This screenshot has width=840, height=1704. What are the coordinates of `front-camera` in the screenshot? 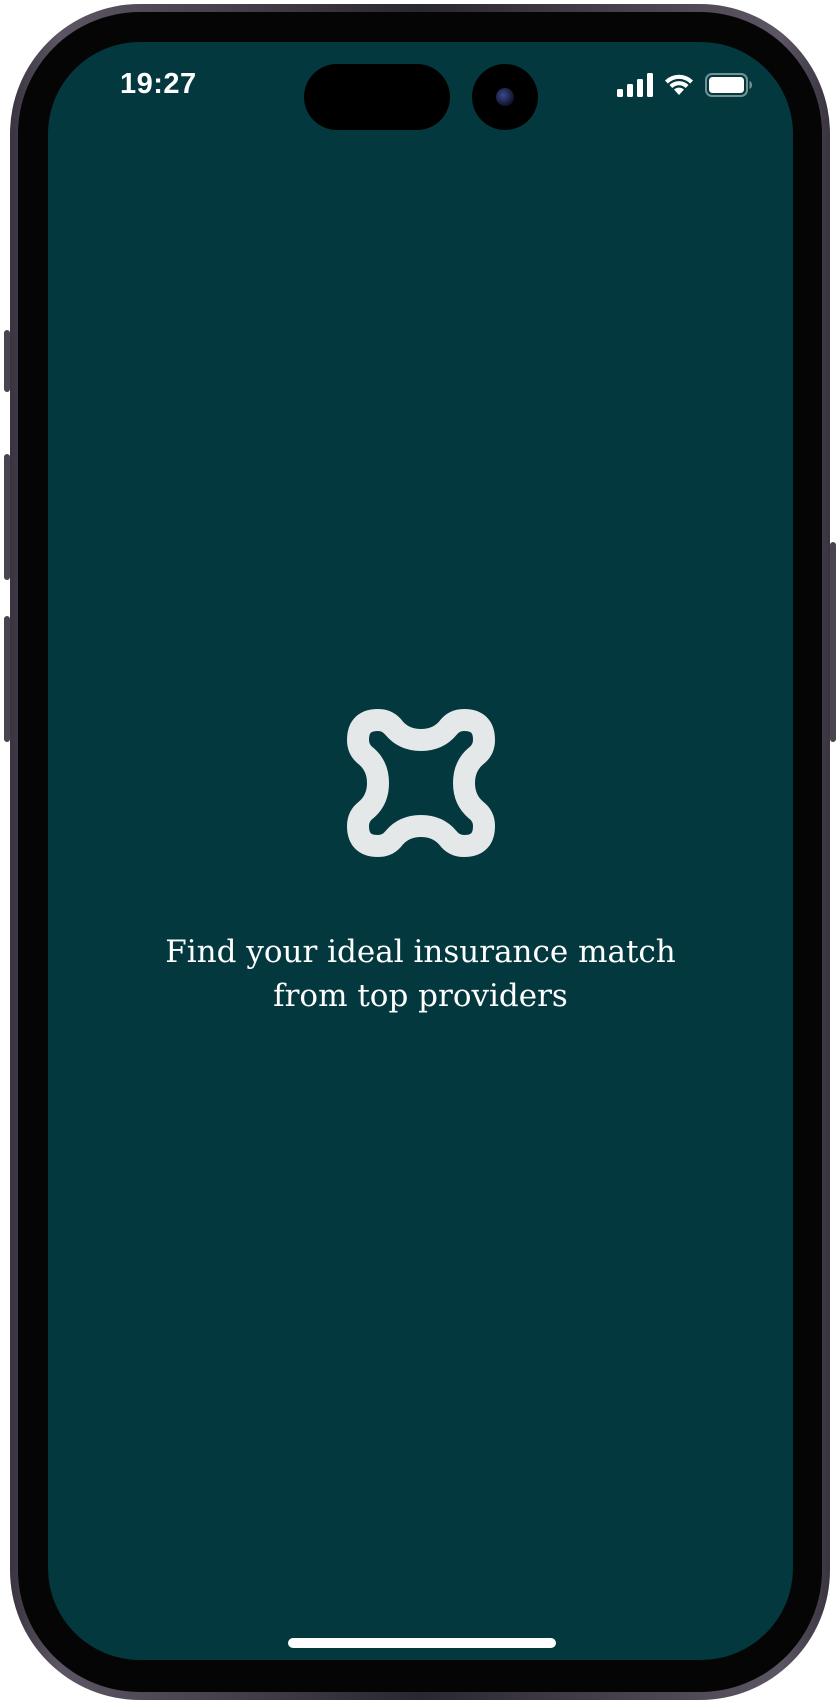 It's located at (505, 97).